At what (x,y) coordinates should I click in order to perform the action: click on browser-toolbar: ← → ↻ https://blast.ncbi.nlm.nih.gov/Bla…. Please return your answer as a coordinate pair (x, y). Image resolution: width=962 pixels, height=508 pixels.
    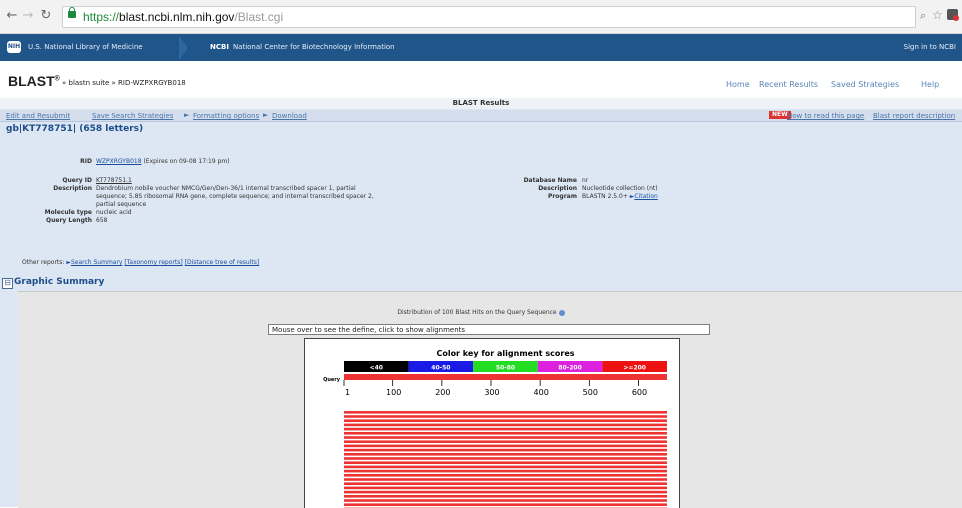
    Looking at the image, I should click on (481, 17).